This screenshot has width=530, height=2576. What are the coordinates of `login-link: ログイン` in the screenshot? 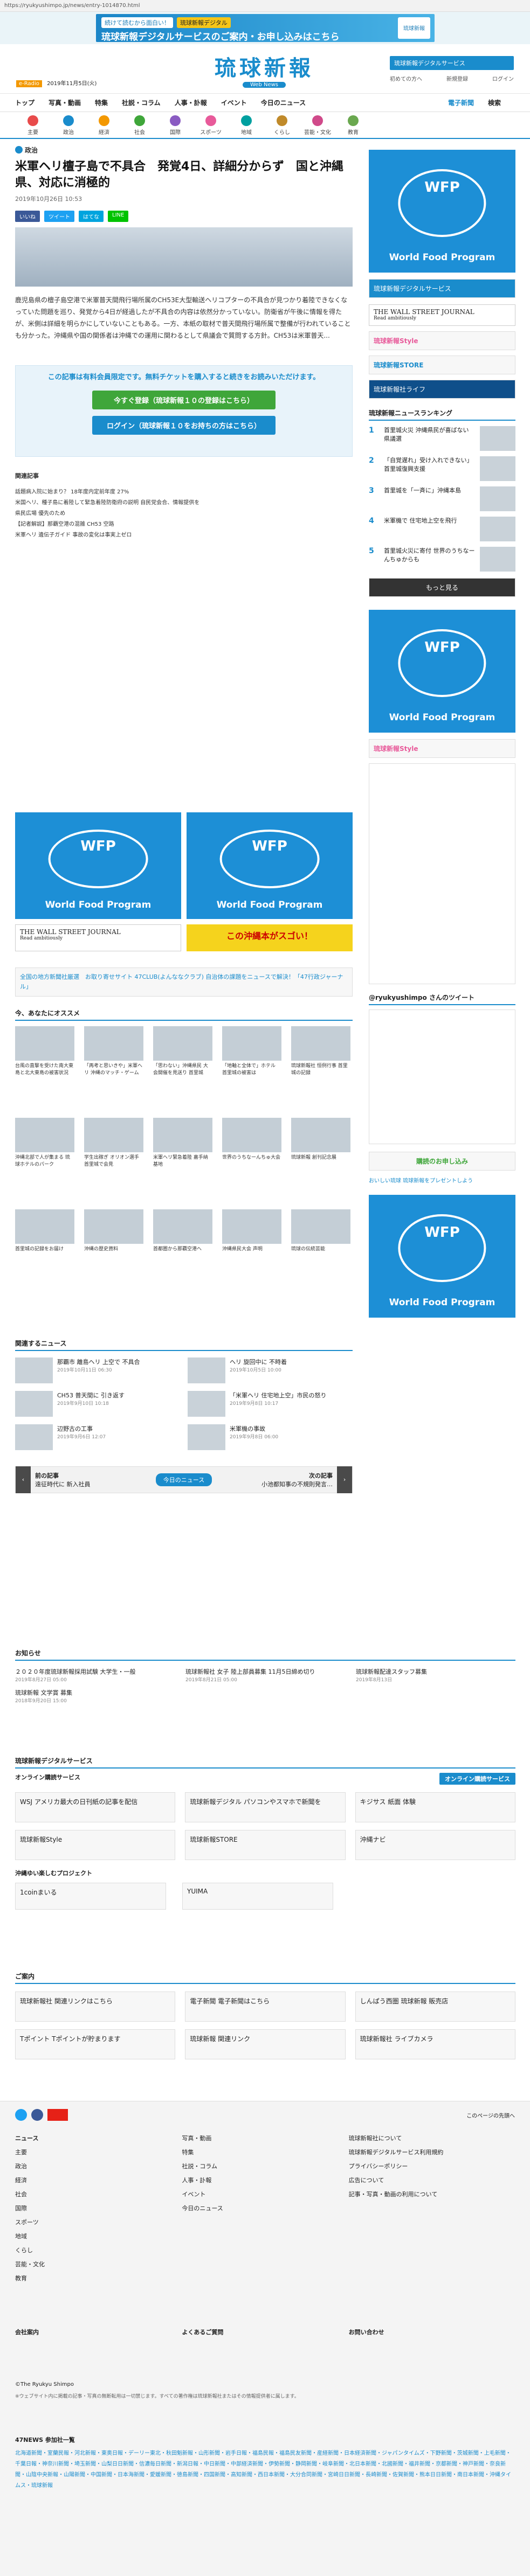 It's located at (503, 78).